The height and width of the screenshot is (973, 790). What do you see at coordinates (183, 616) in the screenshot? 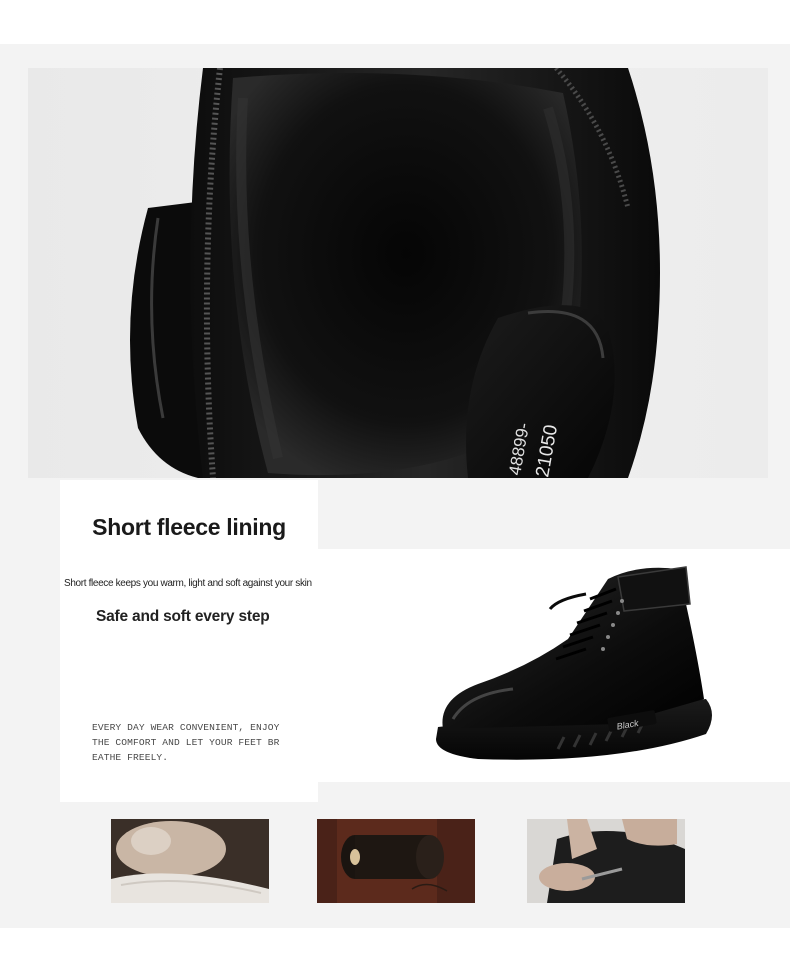
I see `feature-tagline: Safe and soft every step` at bounding box center [183, 616].